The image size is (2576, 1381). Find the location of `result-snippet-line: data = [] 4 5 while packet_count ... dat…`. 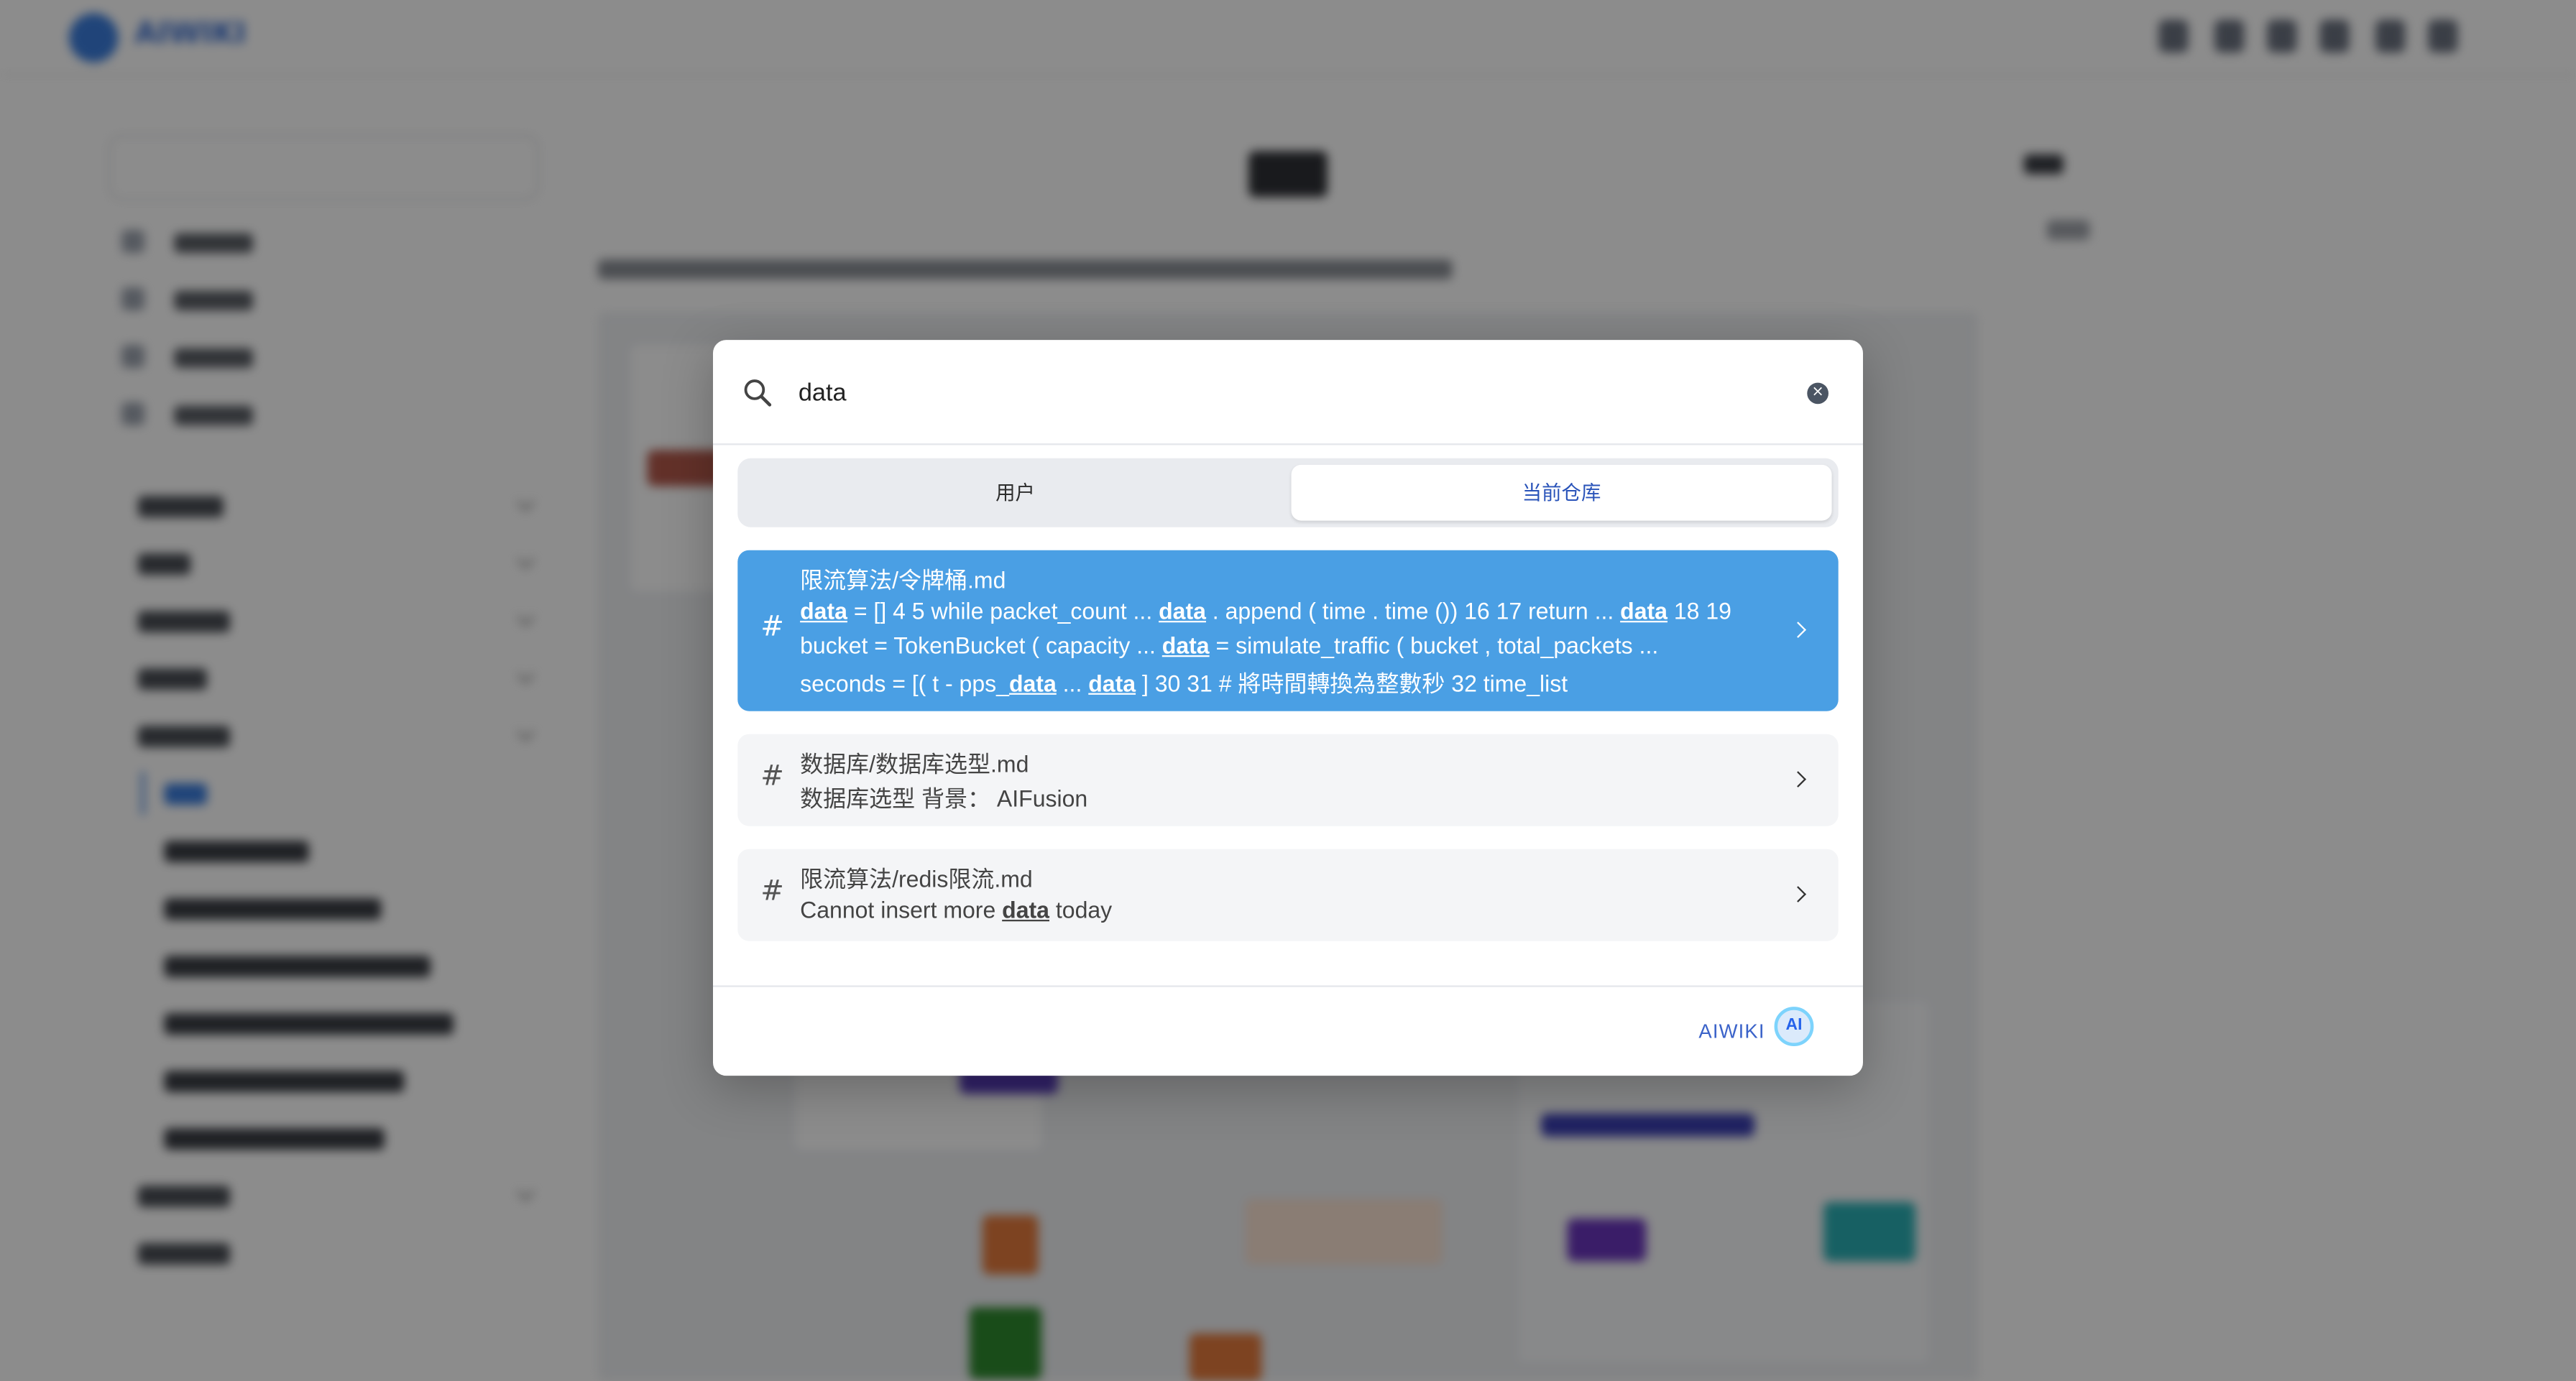

result-snippet-line: data = [] 4 5 while packet_count ... dat… is located at coordinates (1265, 611).